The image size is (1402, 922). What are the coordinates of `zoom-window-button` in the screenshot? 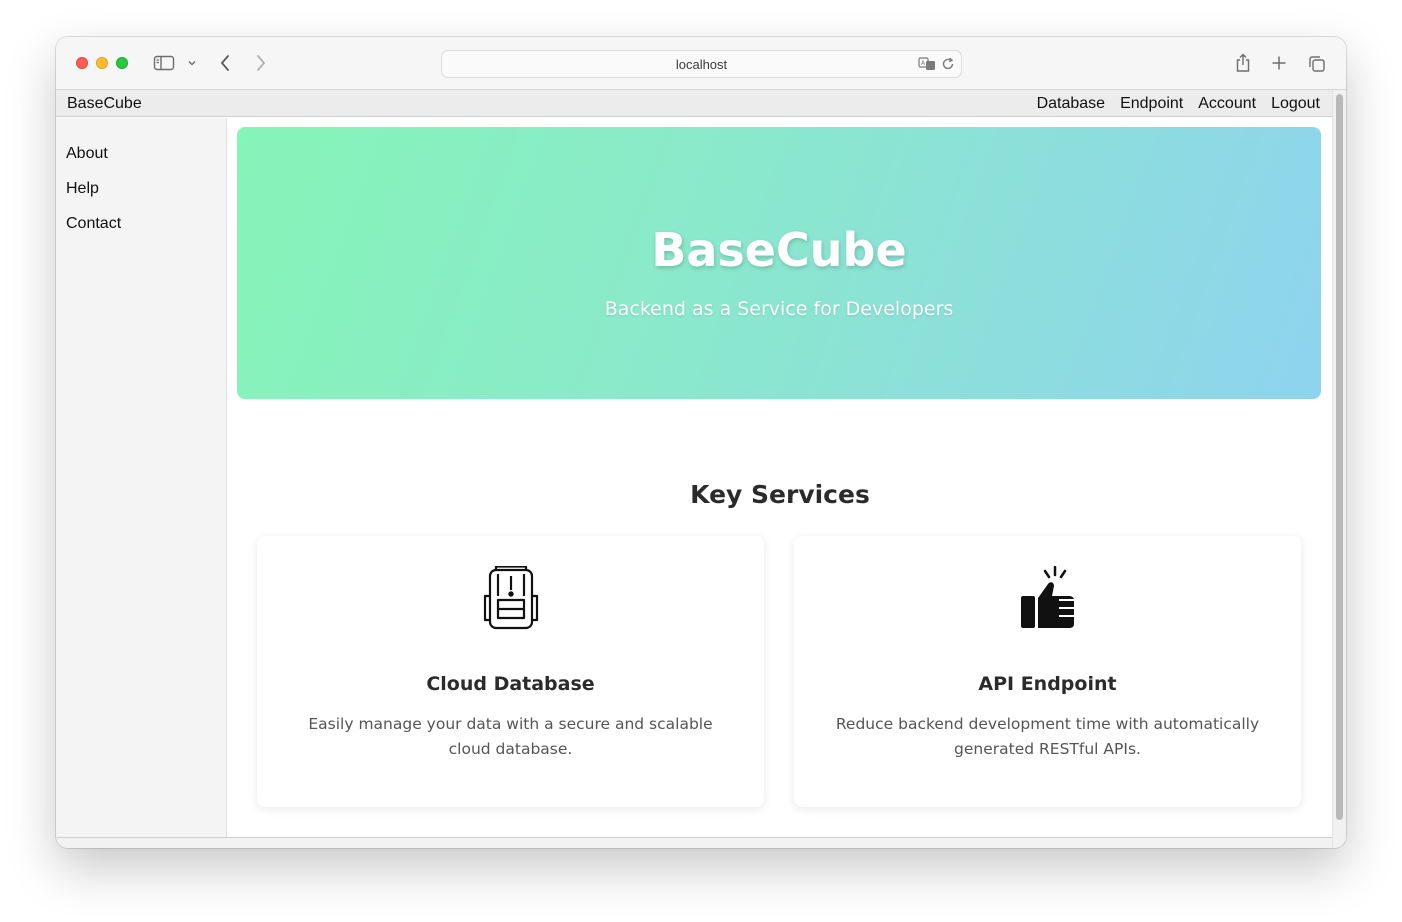 It's located at (122, 63).